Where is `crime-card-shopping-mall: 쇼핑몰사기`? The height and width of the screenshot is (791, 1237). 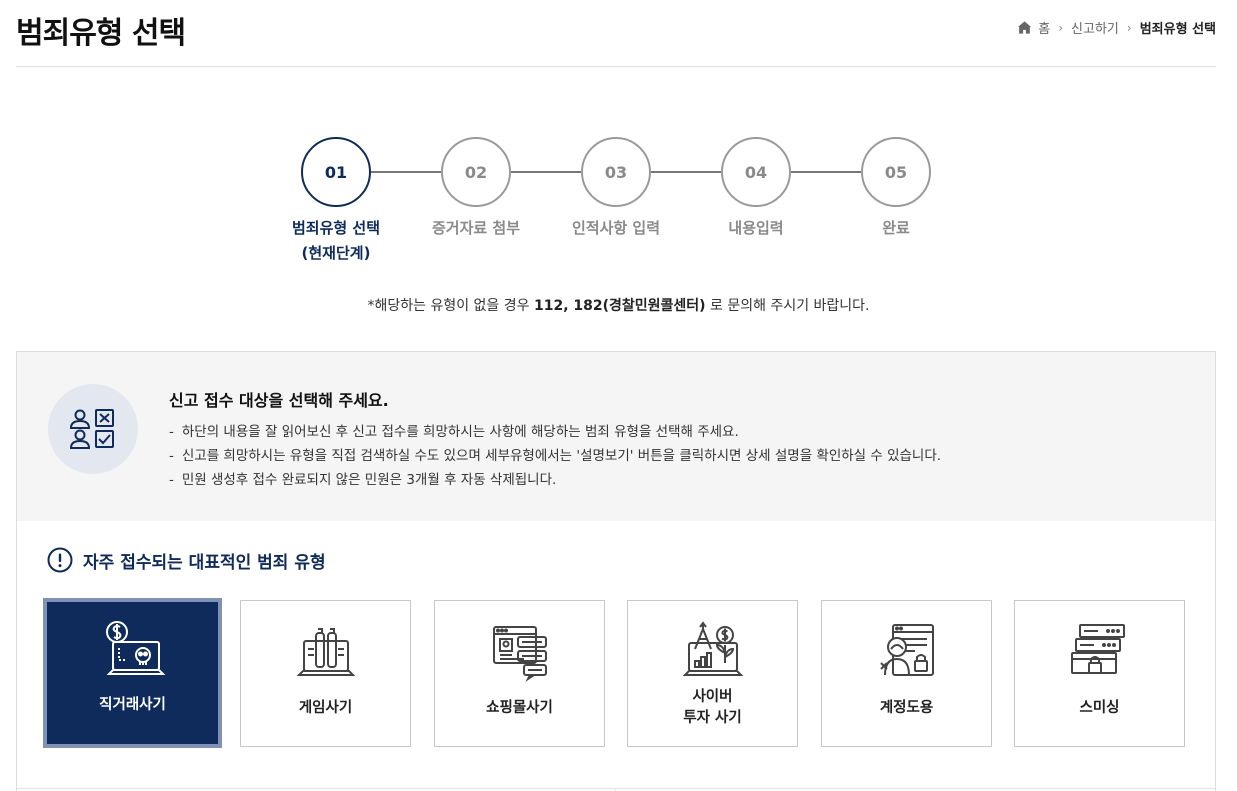
crime-card-shopping-mall: 쇼핑몰사기 is located at coordinates (519, 673).